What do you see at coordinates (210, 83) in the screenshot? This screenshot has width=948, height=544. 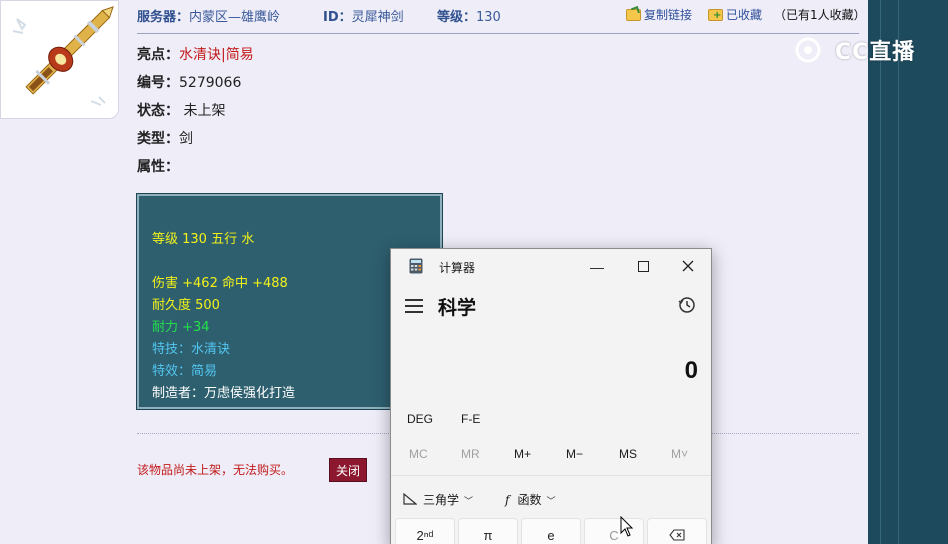 I see `number-value: 5279066` at bounding box center [210, 83].